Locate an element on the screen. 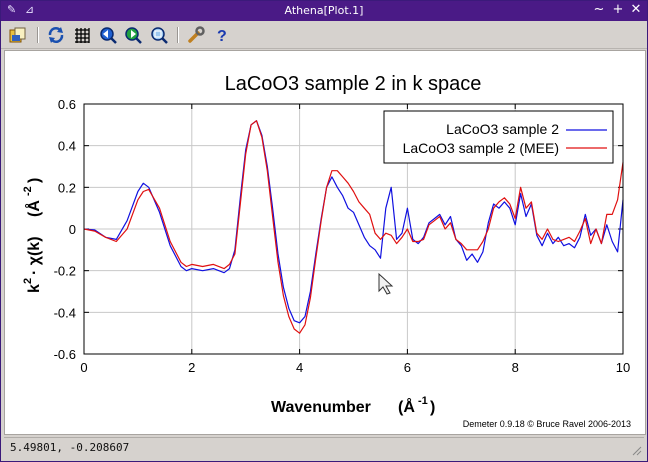  y-tick-label: -0.4 is located at coordinates (65, 312).